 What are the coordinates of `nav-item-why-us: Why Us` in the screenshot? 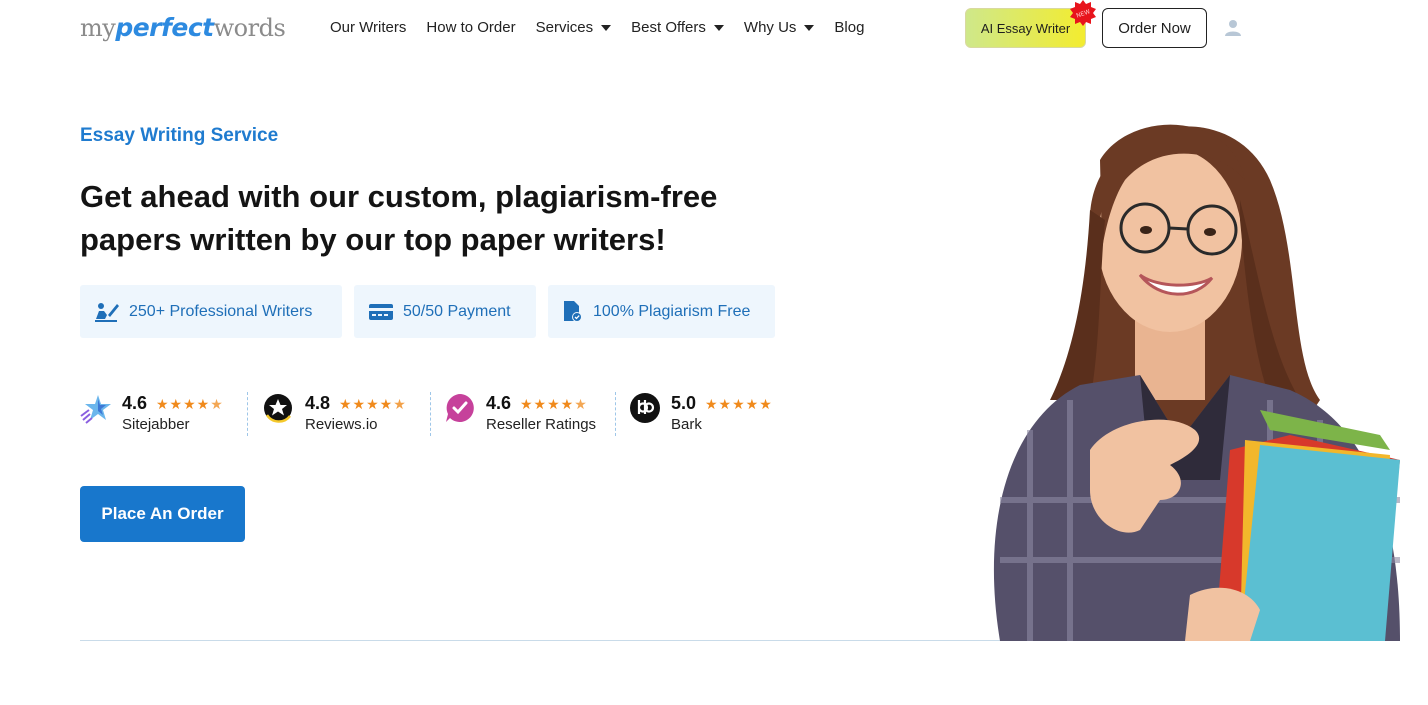 It's located at (779, 27).